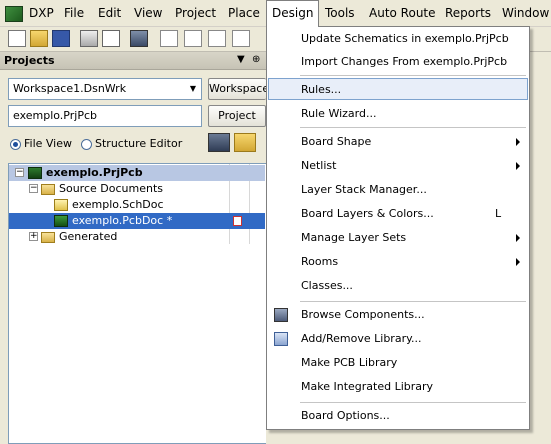 Image resolution: width=551 pixels, height=444 pixels. What do you see at coordinates (293, 13) in the screenshot?
I see `menu-design: Design` at bounding box center [293, 13].